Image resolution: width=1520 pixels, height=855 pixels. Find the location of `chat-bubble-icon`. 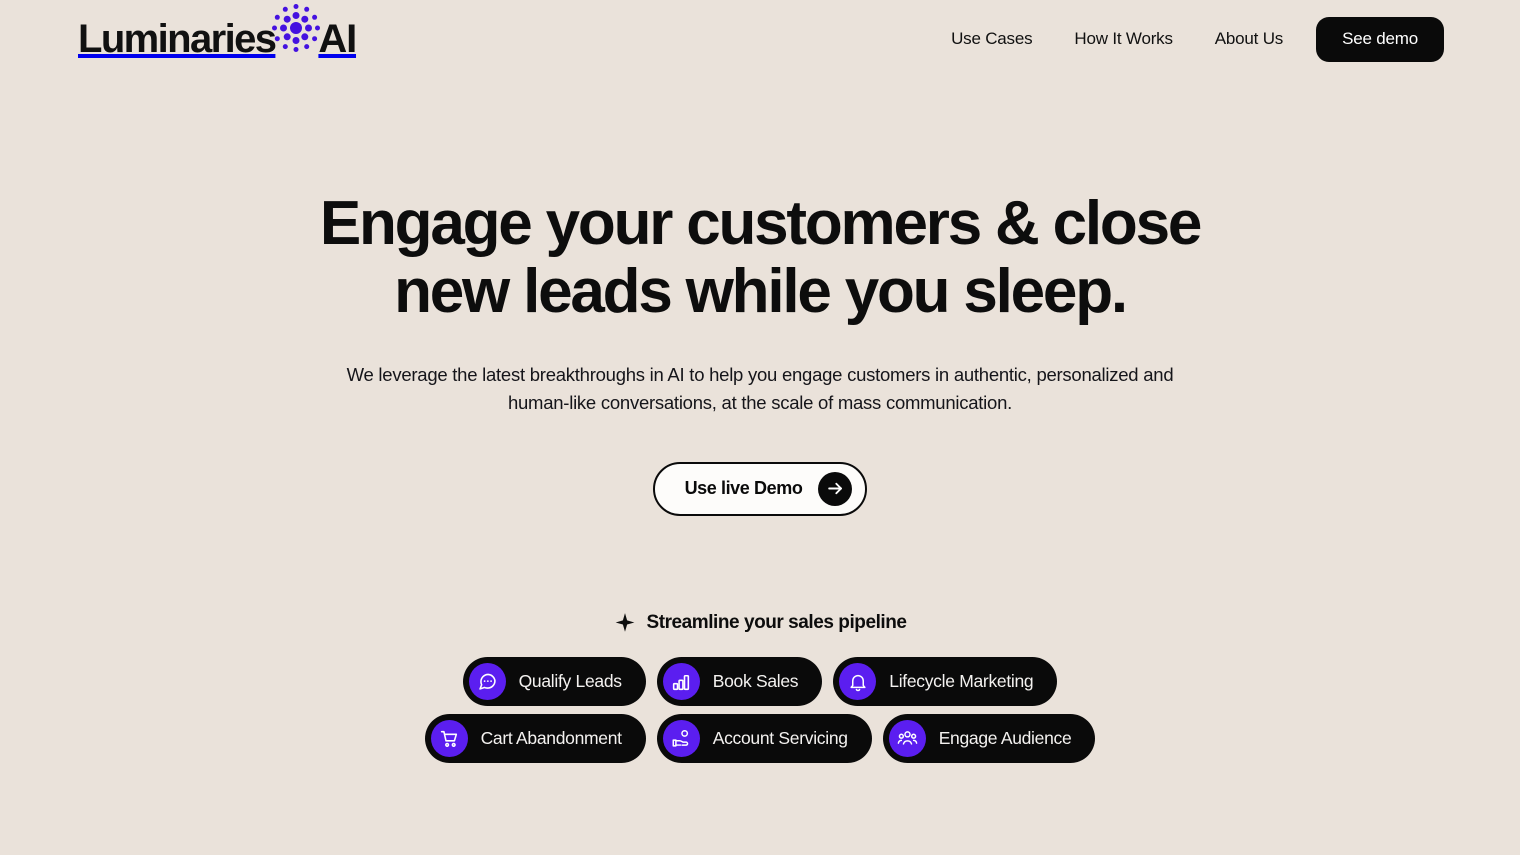

chat-bubble-icon is located at coordinates (487, 681).